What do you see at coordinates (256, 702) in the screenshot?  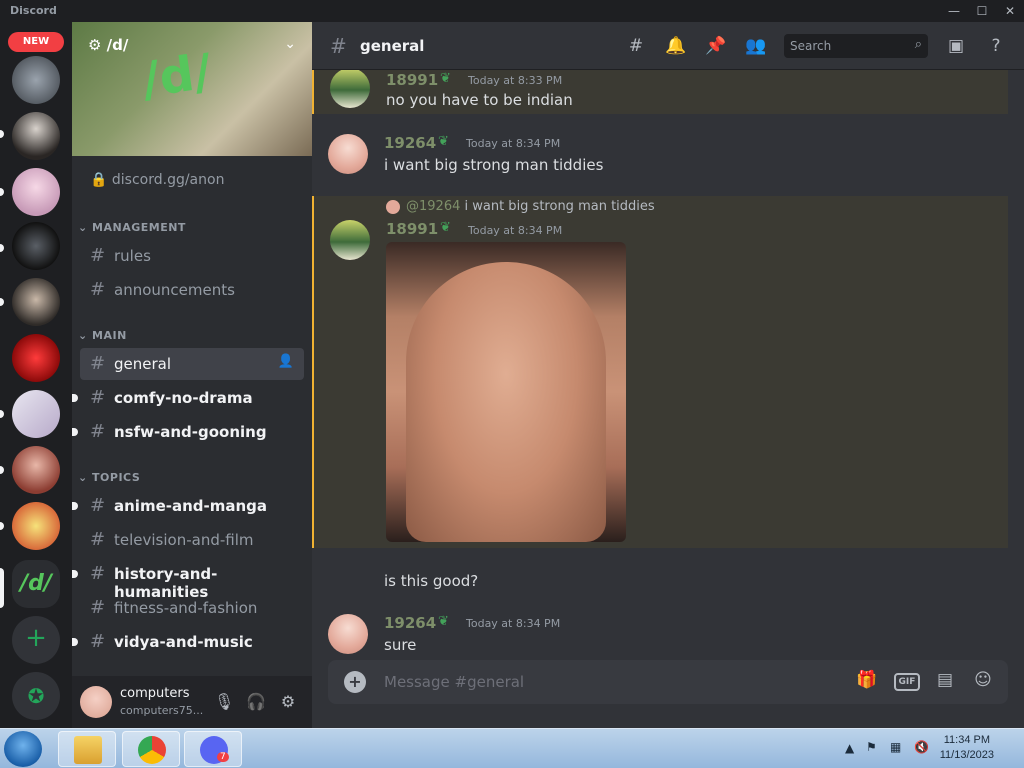 I see `headphones-icon: 🎧` at bounding box center [256, 702].